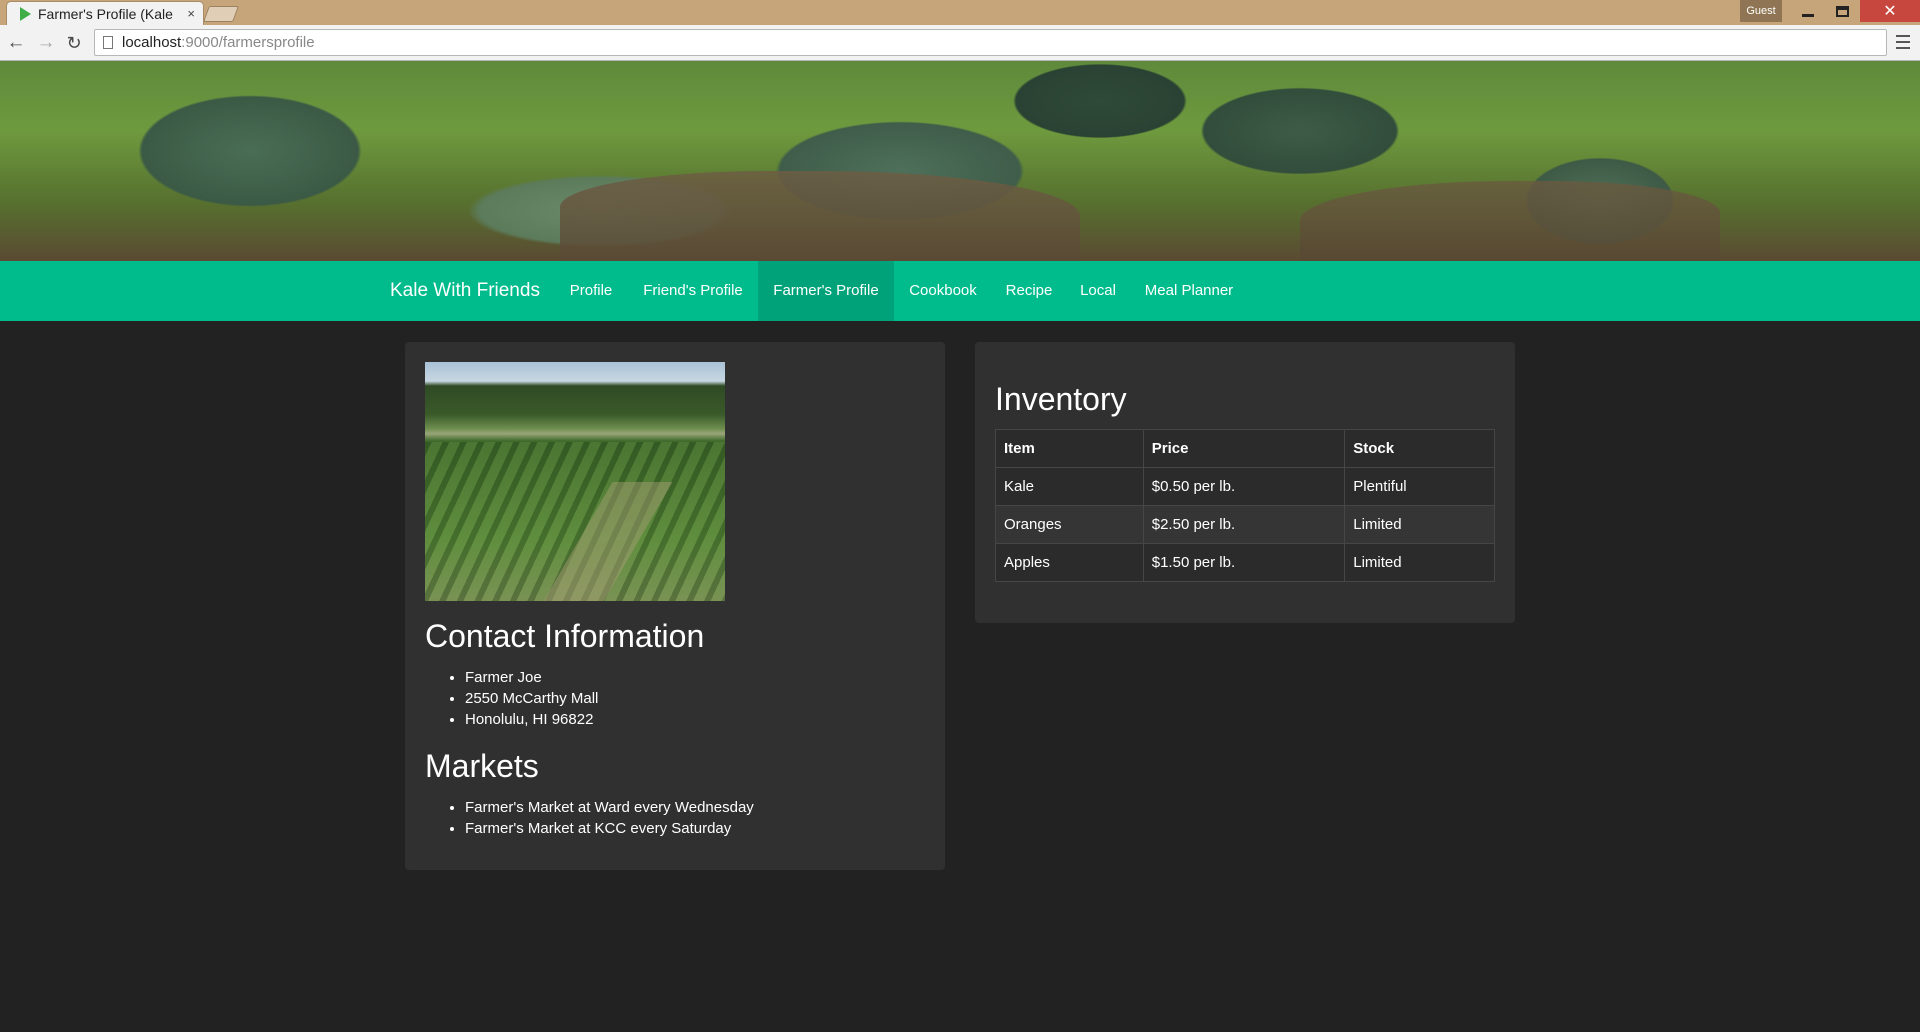 Image resolution: width=1920 pixels, height=1032 pixels. I want to click on url-text: localhost:9000/farmersprofile, so click(218, 42).